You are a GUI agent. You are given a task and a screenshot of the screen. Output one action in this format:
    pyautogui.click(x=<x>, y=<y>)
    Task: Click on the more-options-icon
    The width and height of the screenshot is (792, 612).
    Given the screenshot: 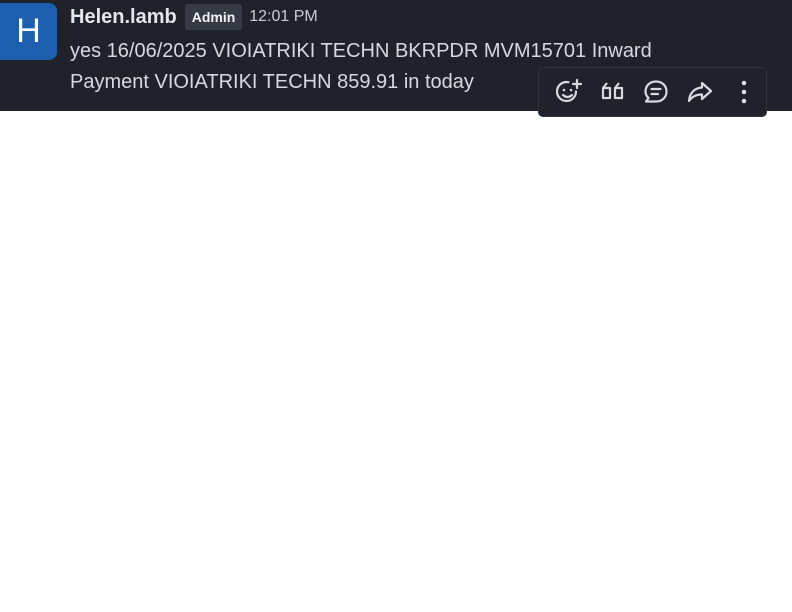 What is the action you would take?
    pyautogui.click(x=744, y=92)
    